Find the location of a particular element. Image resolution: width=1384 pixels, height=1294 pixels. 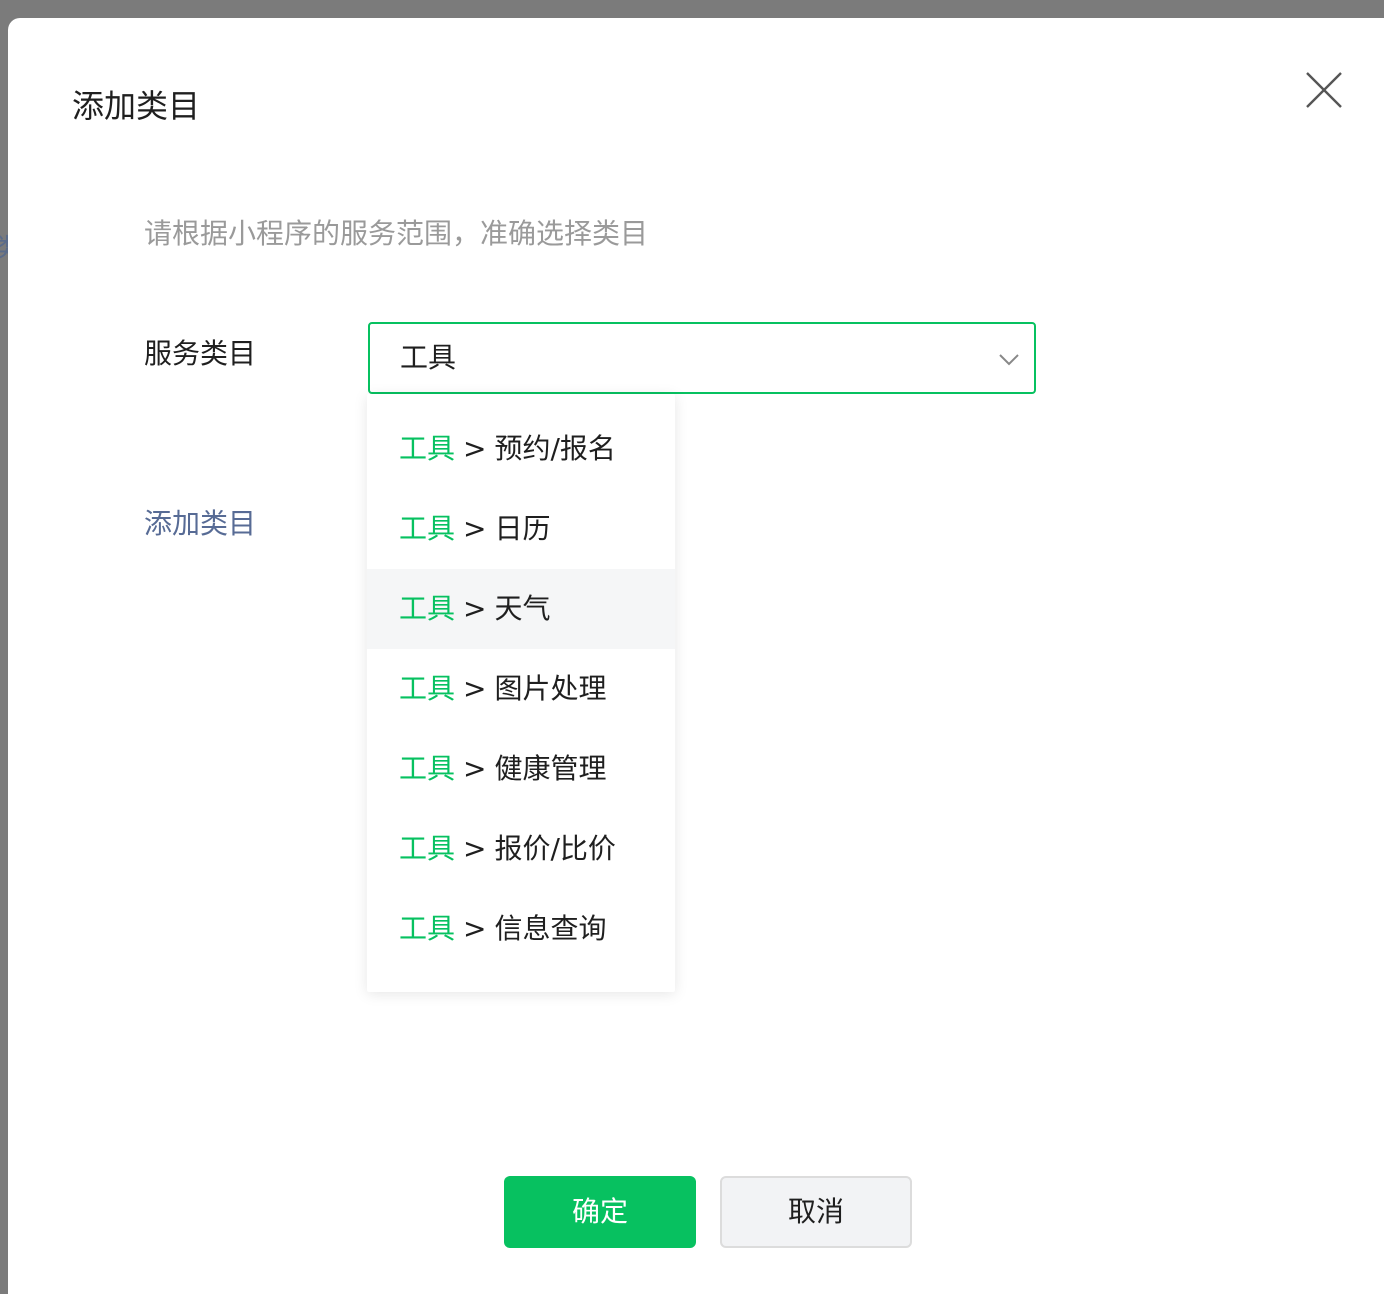

select-value: 工具 is located at coordinates (428, 357).